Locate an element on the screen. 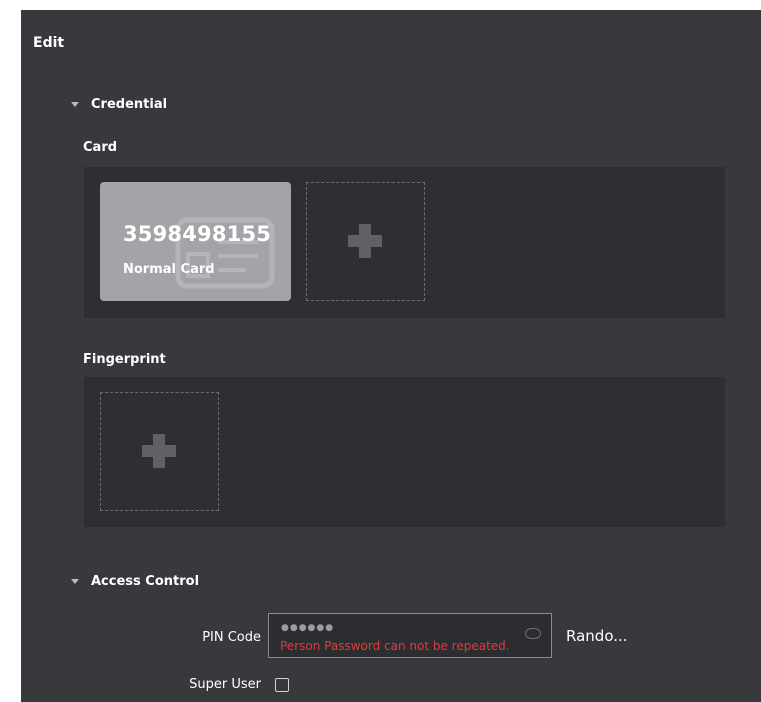  fingerprint-label: Fingerprint is located at coordinates (124, 359).